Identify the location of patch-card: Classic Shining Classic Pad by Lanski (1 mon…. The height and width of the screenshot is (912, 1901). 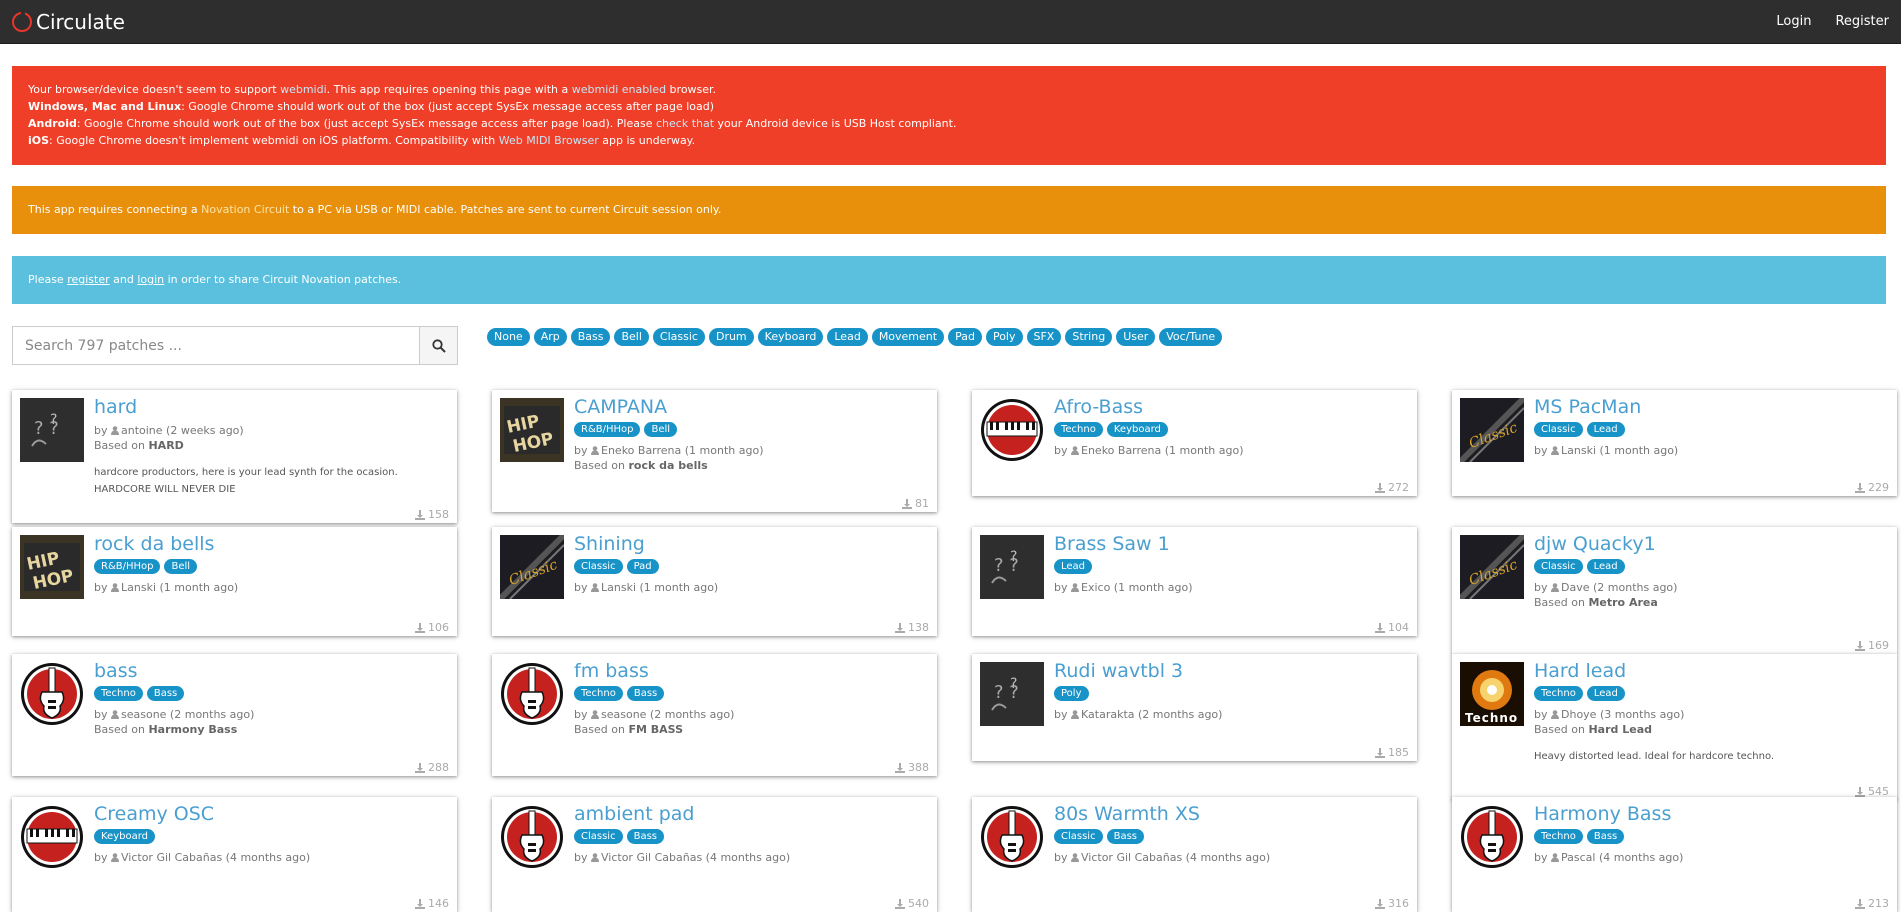
(714, 581).